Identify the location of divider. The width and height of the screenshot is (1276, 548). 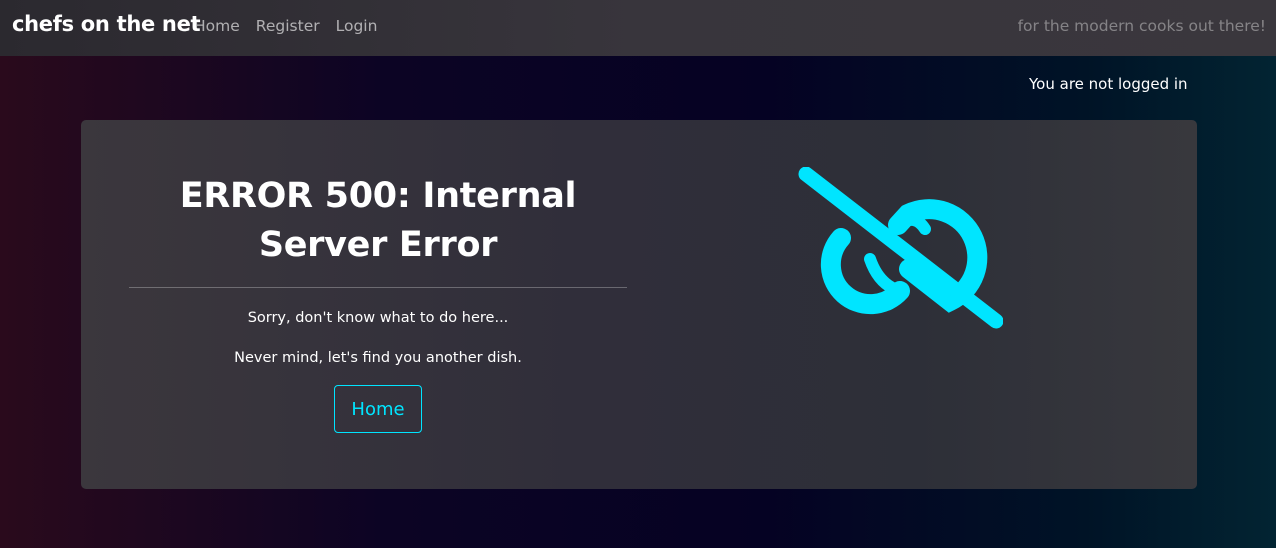
(378, 287).